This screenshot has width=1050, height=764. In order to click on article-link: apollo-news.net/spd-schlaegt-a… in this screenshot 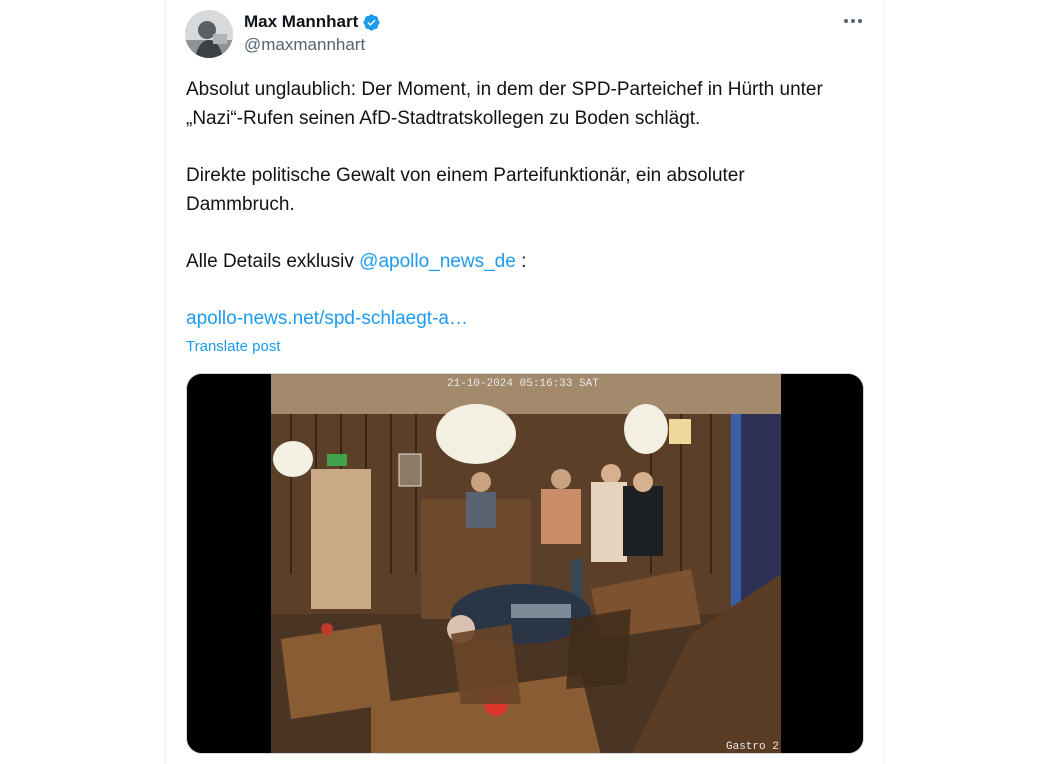, I will do `click(327, 318)`.